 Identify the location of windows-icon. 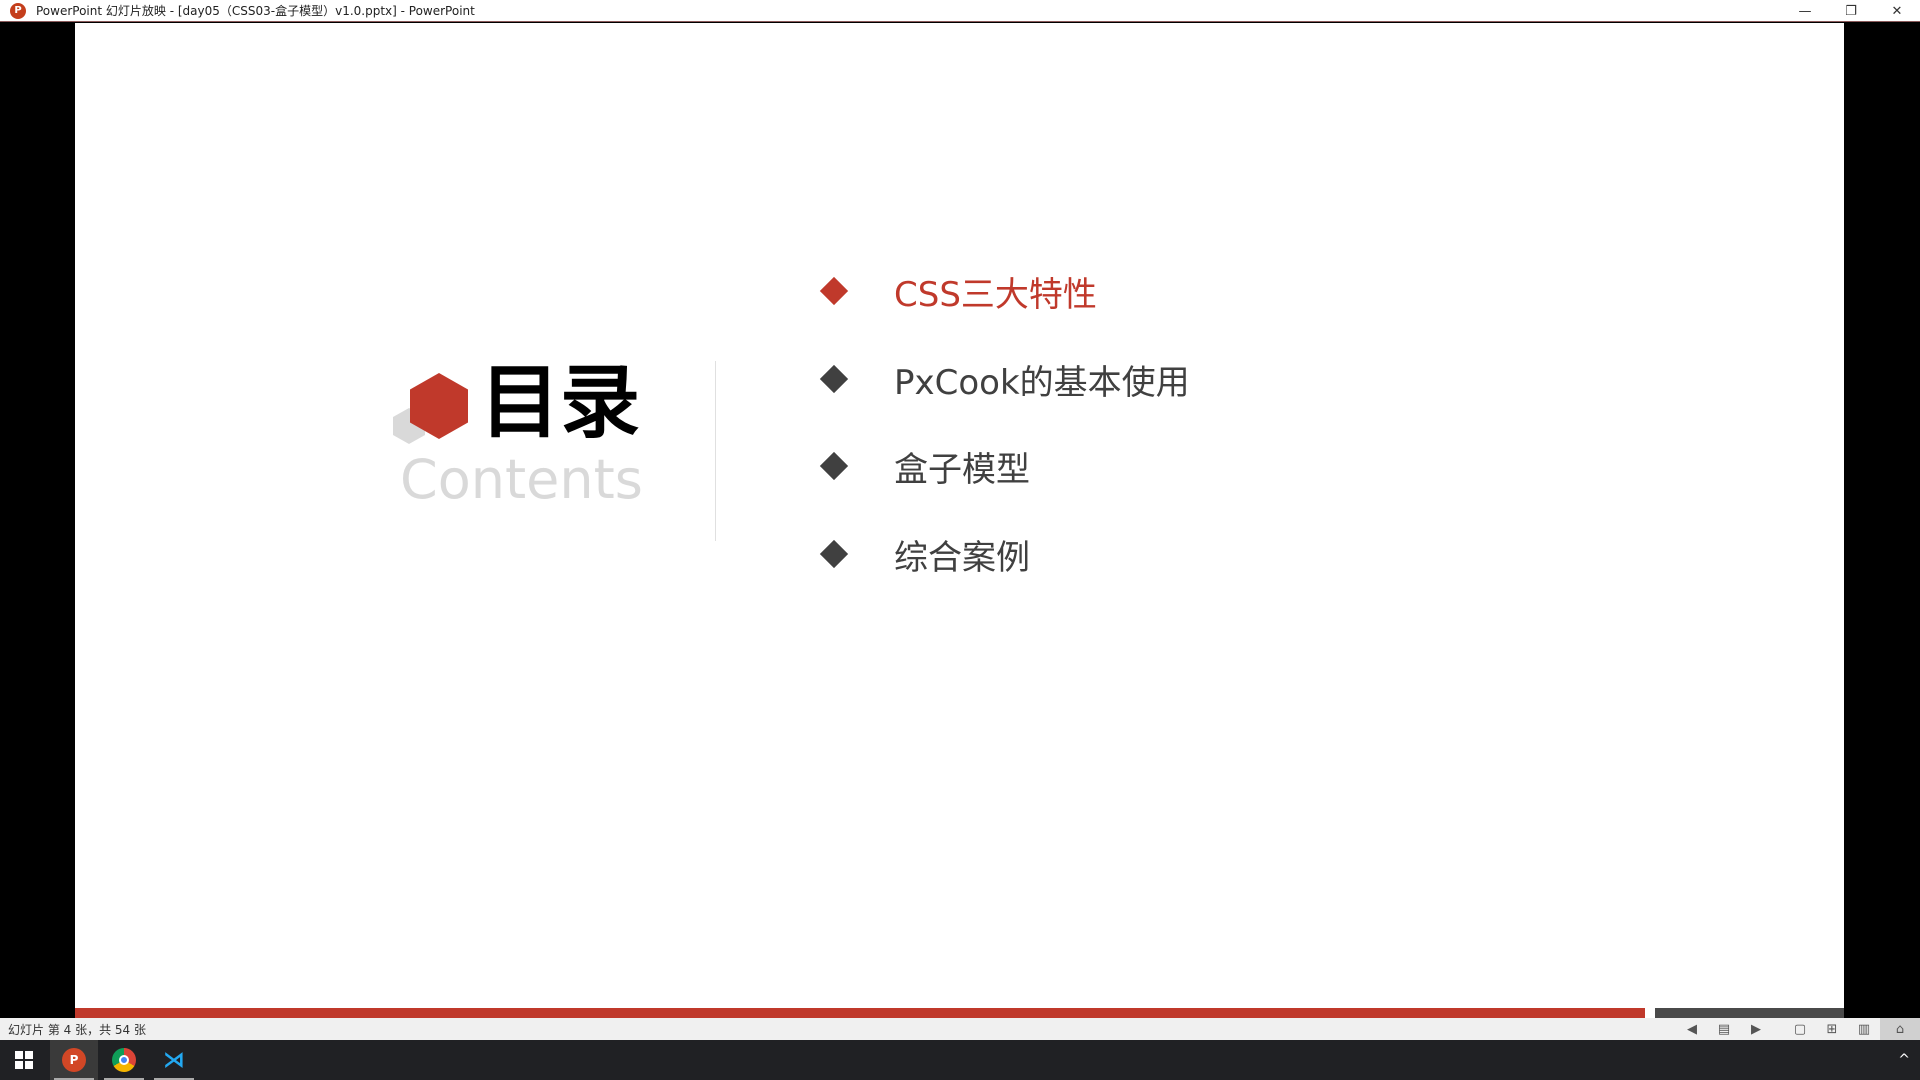
(24, 1060).